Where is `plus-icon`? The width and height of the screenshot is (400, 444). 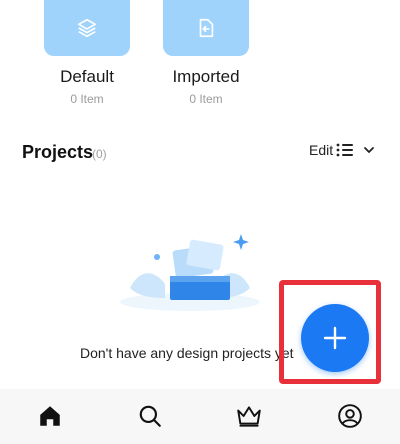 plus-icon is located at coordinates (335, 338).